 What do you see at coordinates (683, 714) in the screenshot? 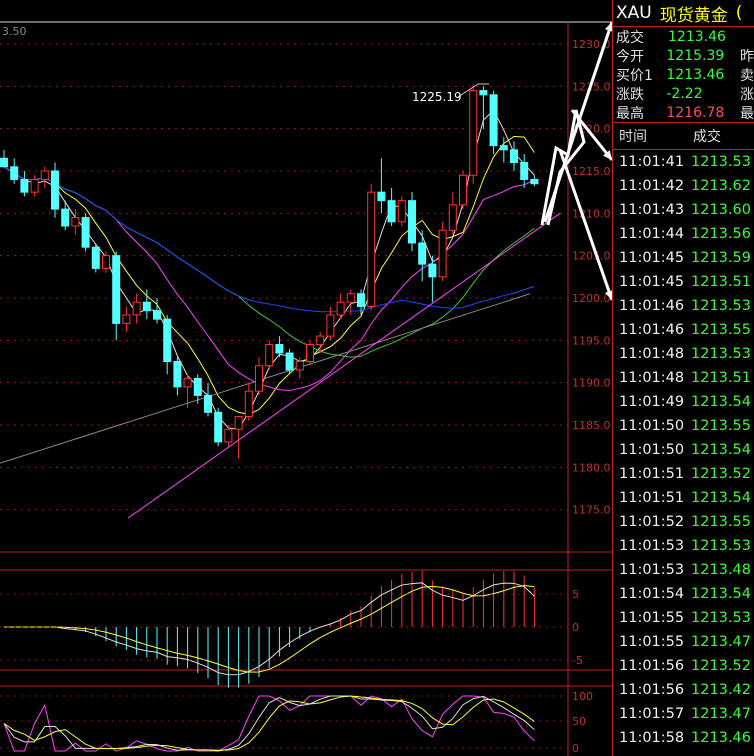
I see `tick-row: 11:01:57 1213.47` at bounding box center [683, 714].